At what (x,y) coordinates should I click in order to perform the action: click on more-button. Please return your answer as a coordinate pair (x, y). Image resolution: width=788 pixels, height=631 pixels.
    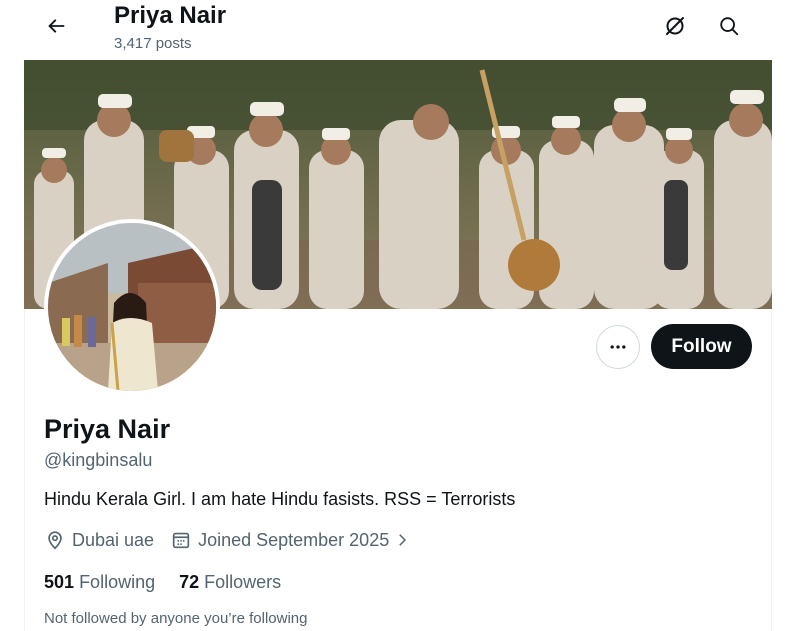
    Looking at the image, I should click on (618, 347).